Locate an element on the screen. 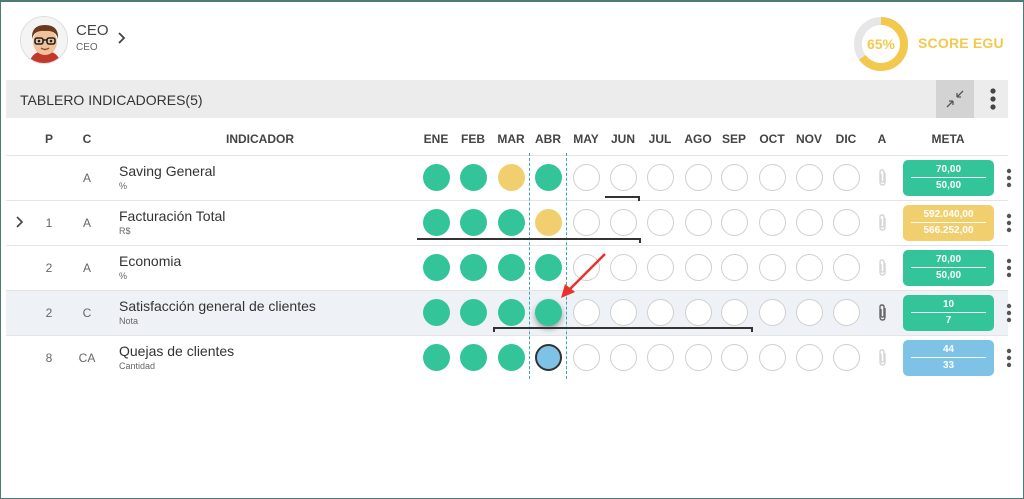 The width and height of the screenshot is (1024, 499). indicator-name: Satisfacción general de clientes is located at coordinates (217, 306).